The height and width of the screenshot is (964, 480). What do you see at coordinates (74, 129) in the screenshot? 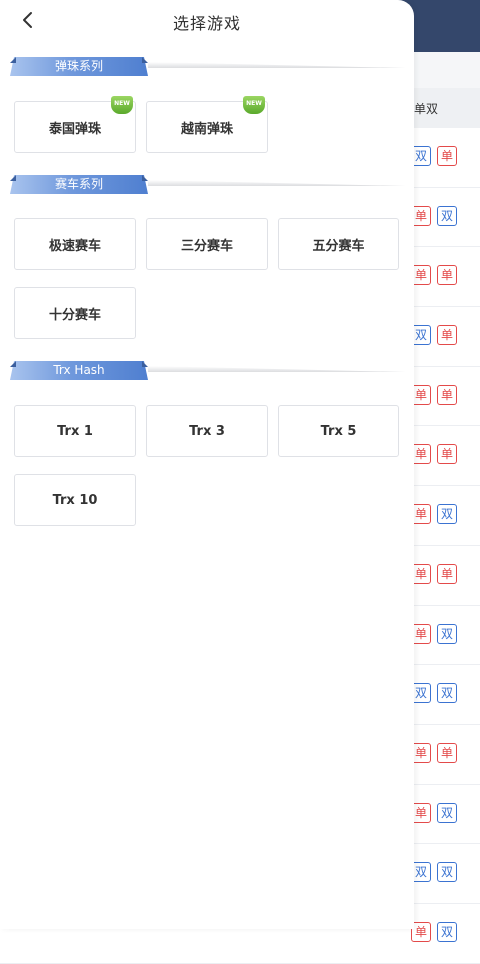
I see `game-label: 泰国弹珠` at bounding box center [74, 129].